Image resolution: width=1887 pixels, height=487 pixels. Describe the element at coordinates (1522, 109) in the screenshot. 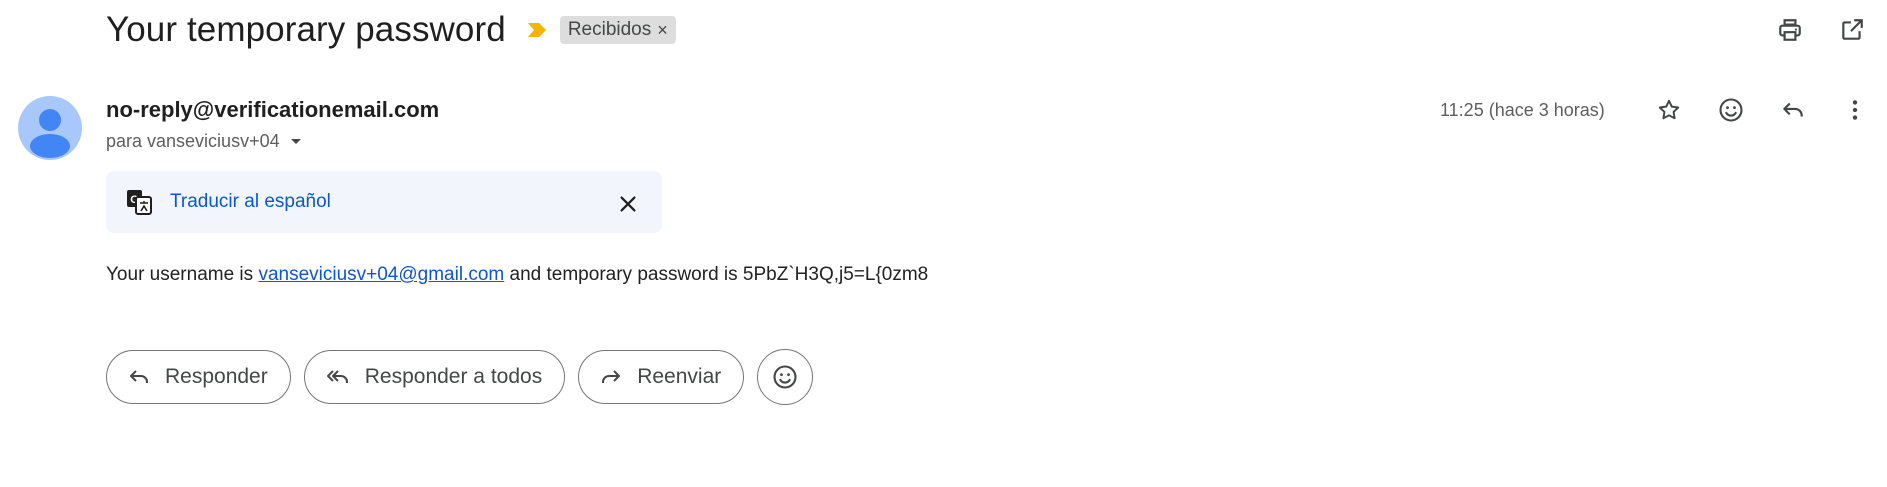

I see `message-timestamp: 11:25 (hace 3 horas)` at that location.